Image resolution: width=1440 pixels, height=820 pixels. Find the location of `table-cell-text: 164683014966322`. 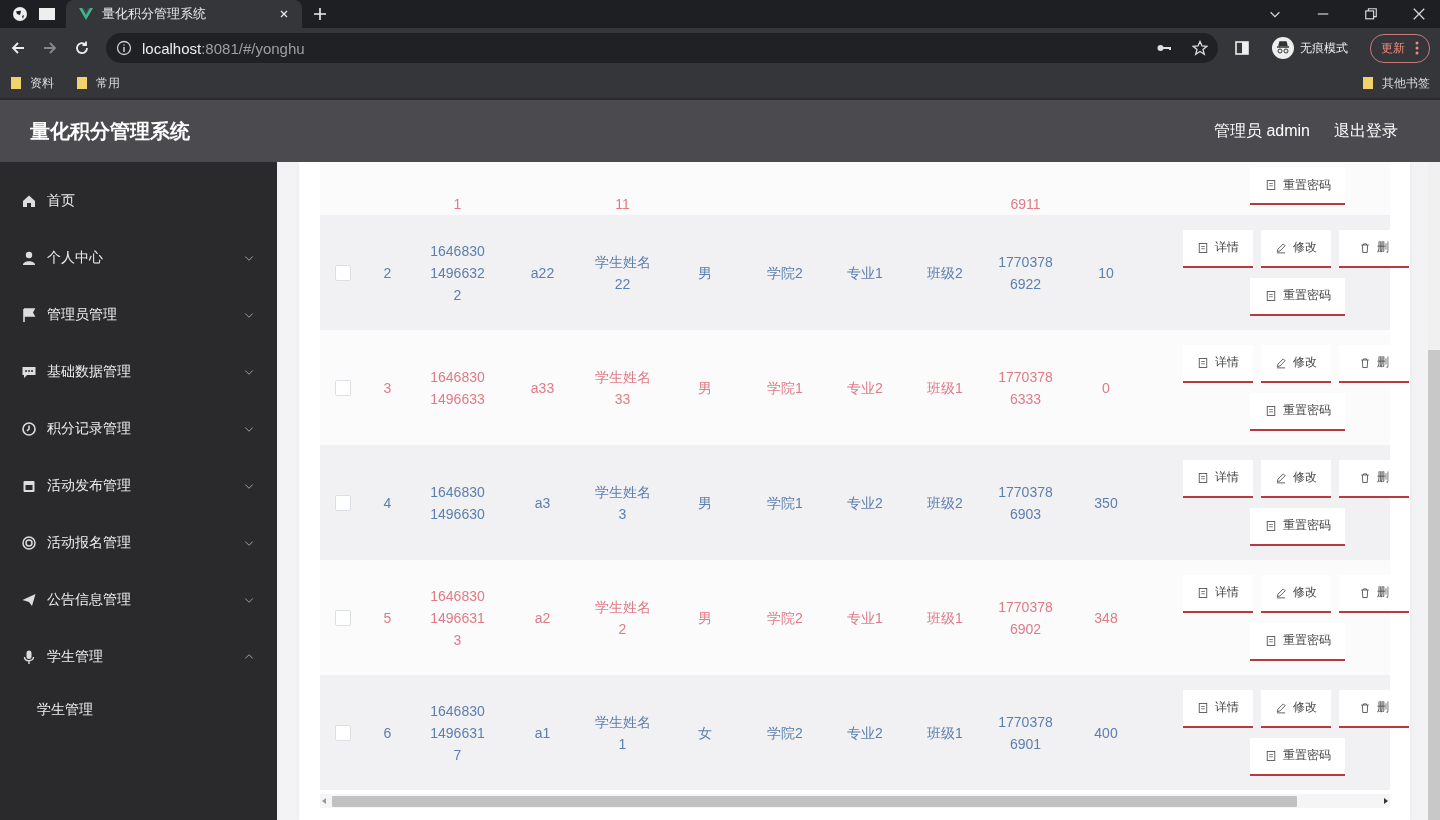

table-cell-text: 164683014966322 is located at coordinates (457, 273).